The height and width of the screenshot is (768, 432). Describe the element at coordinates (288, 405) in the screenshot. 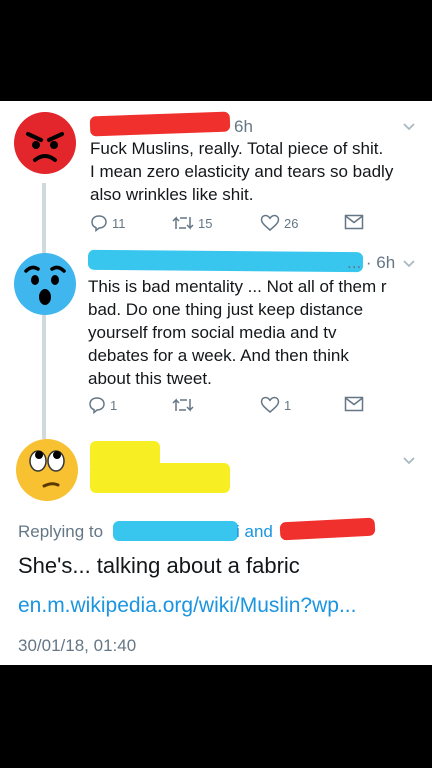

I see `like-count: 1` at that location.